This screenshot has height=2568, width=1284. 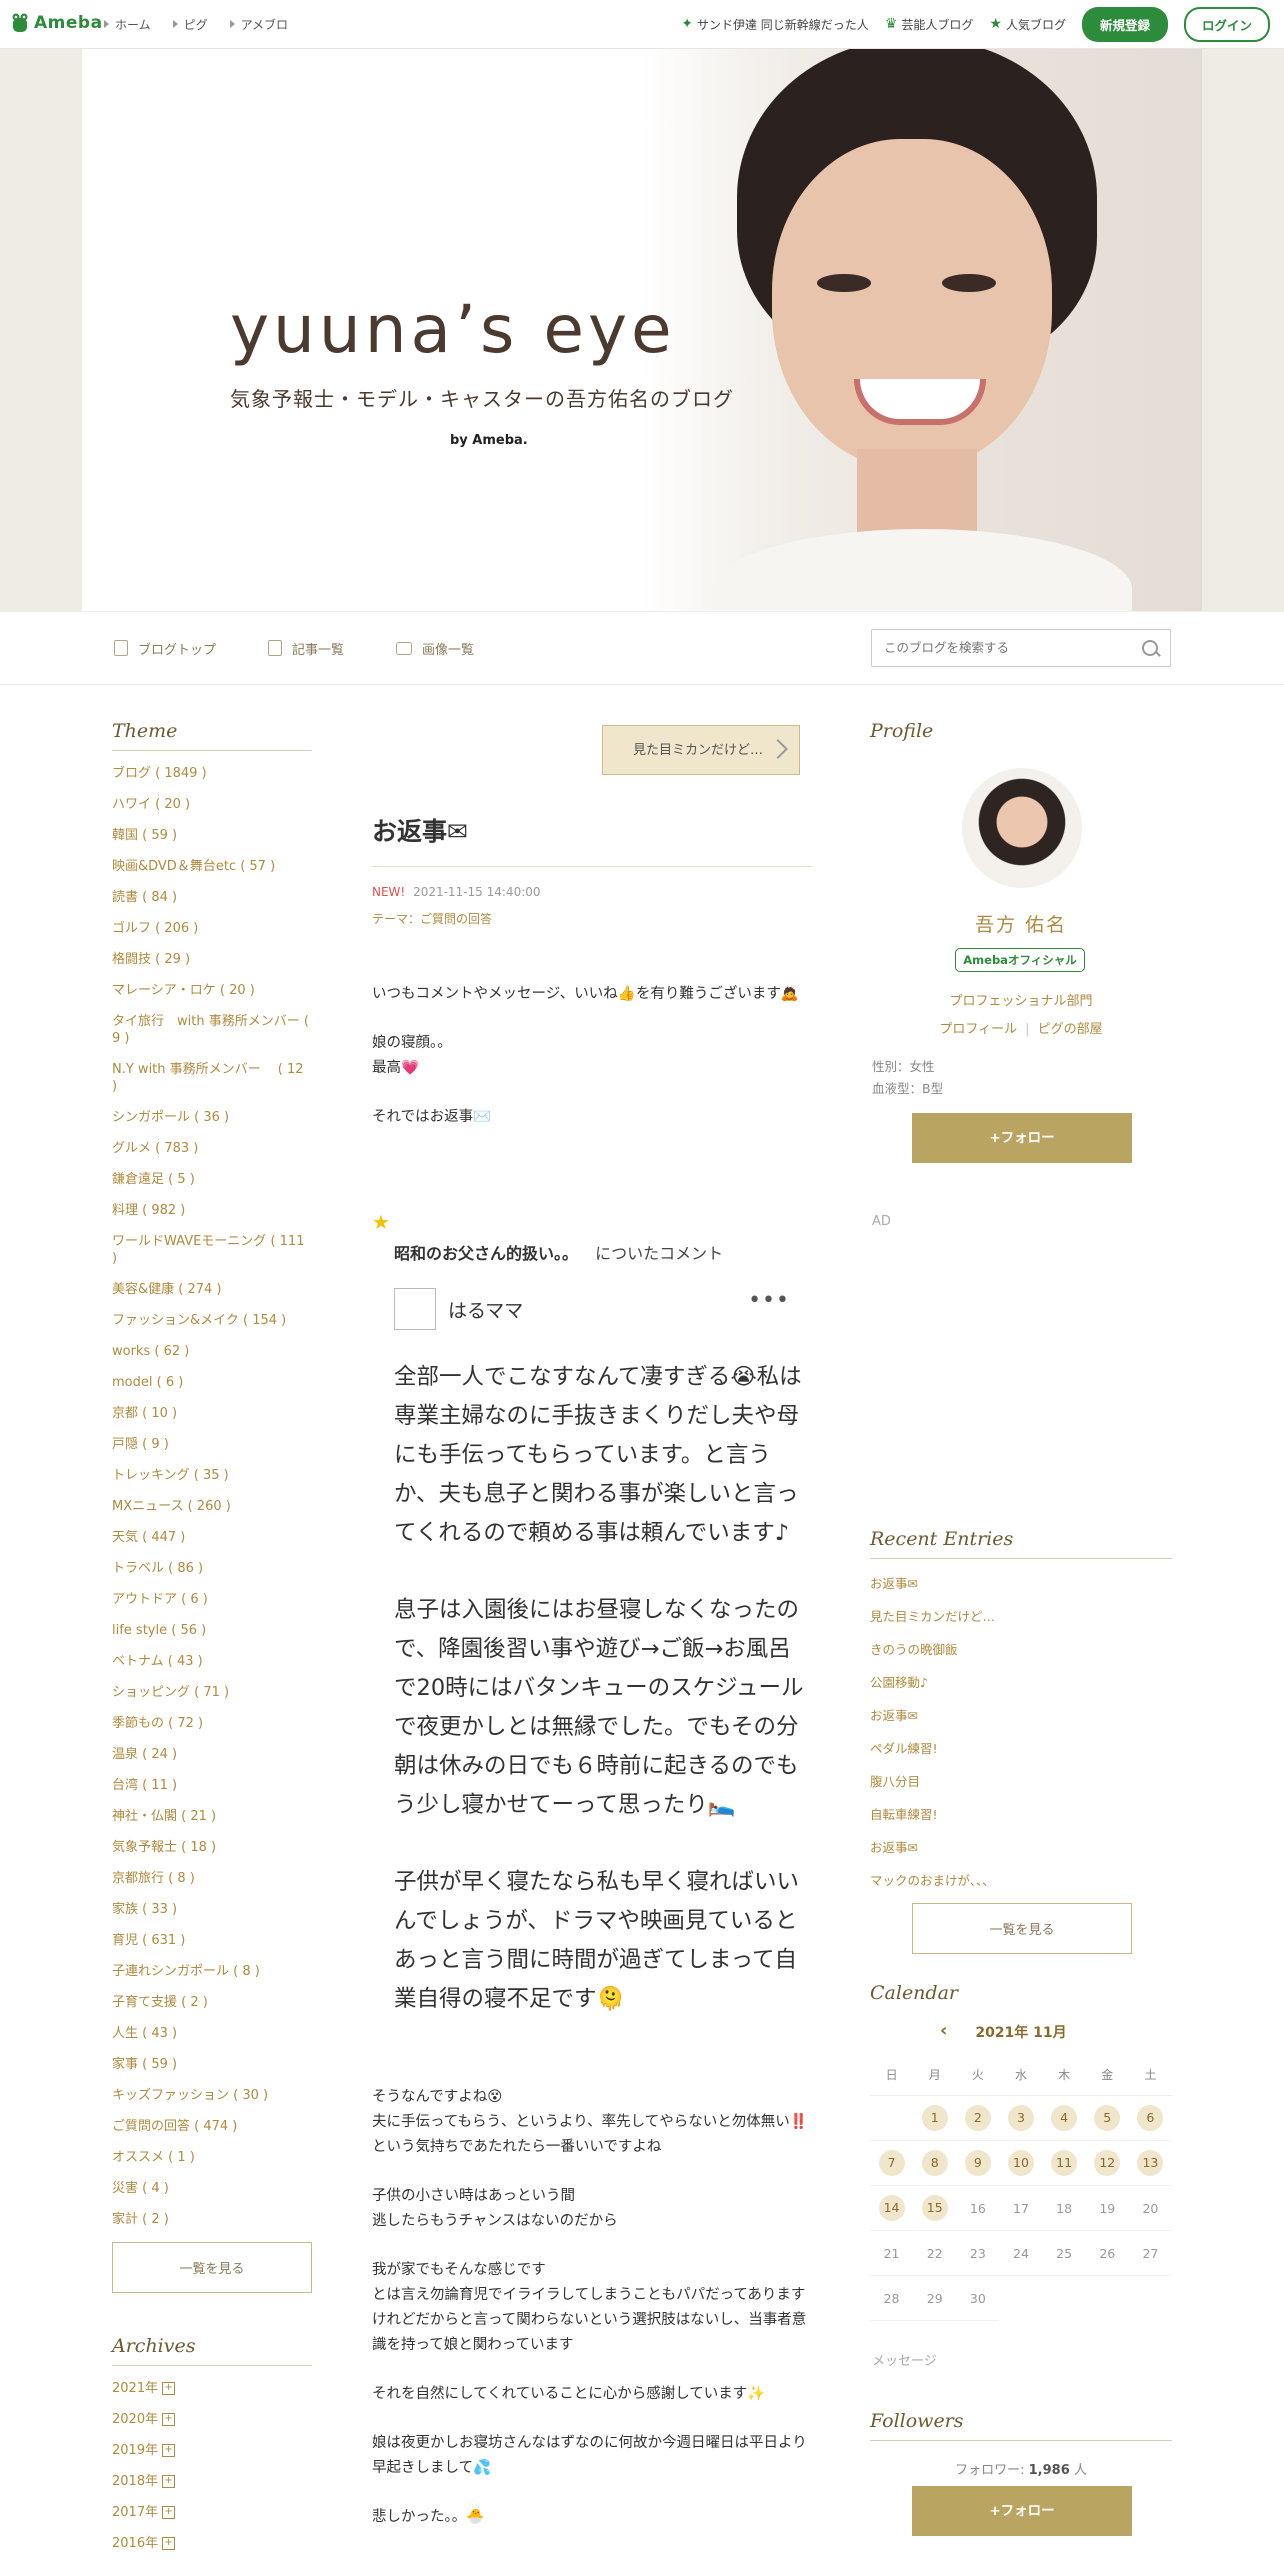 I want to click on calendar-day: 15, so click(x=935, y=2208).